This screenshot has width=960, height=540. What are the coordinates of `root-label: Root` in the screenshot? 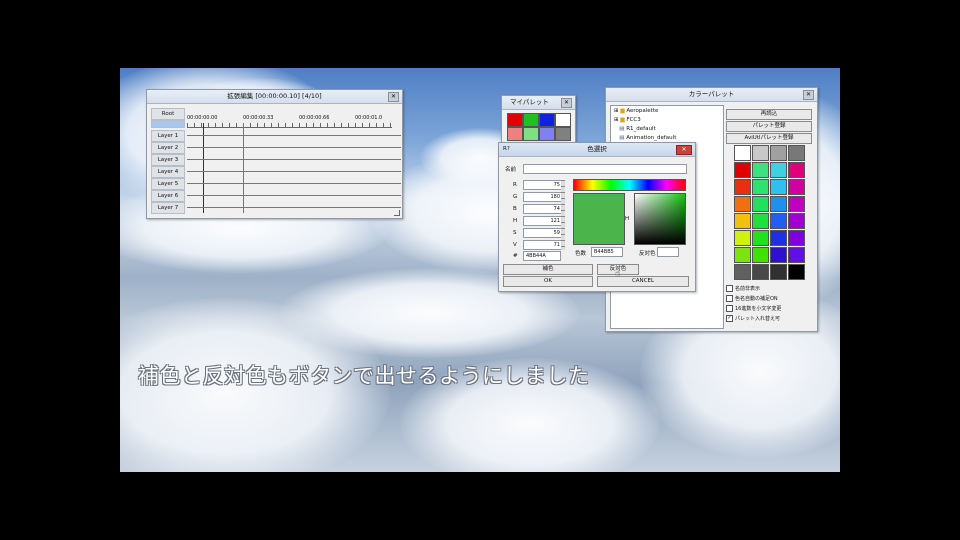 It's located at (168, 114).